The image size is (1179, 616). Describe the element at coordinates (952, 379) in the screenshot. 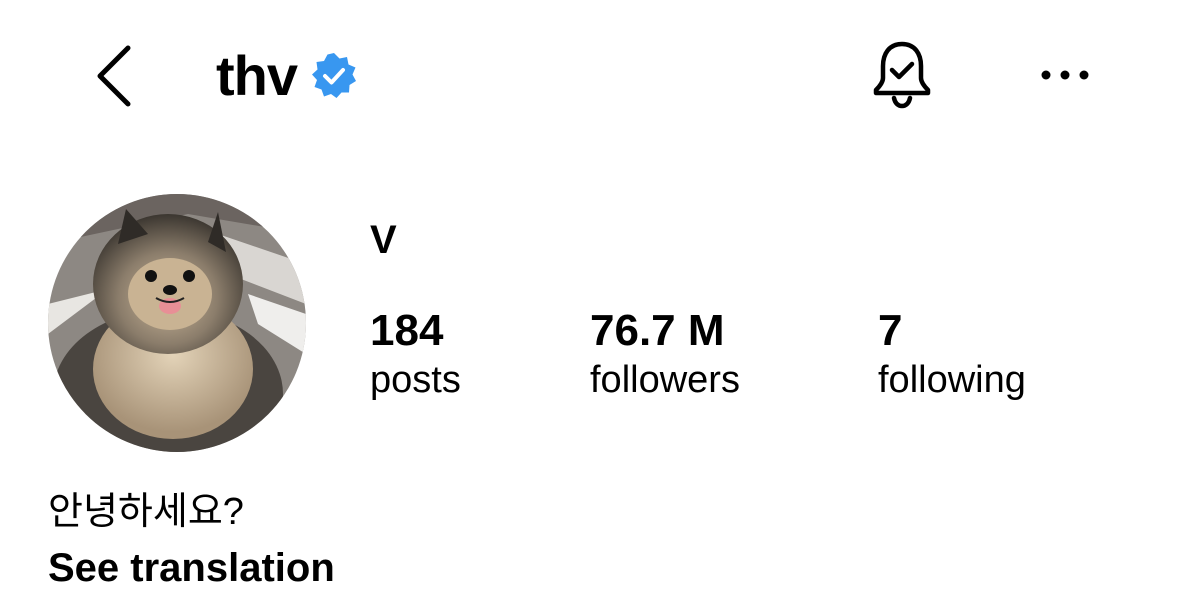

I see `following-label: following` at that location.